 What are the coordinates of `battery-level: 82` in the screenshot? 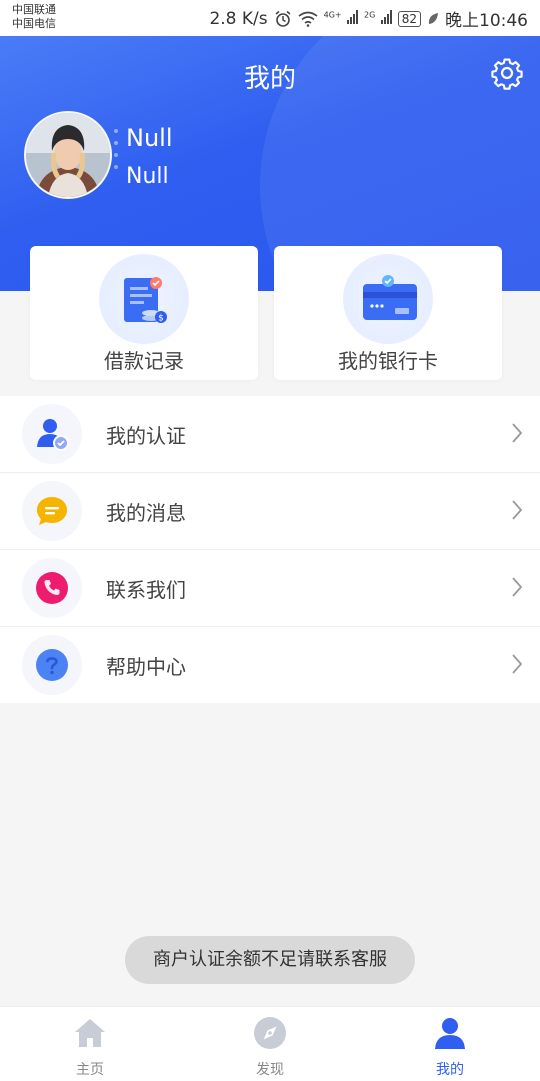 It's located at (409, 18).